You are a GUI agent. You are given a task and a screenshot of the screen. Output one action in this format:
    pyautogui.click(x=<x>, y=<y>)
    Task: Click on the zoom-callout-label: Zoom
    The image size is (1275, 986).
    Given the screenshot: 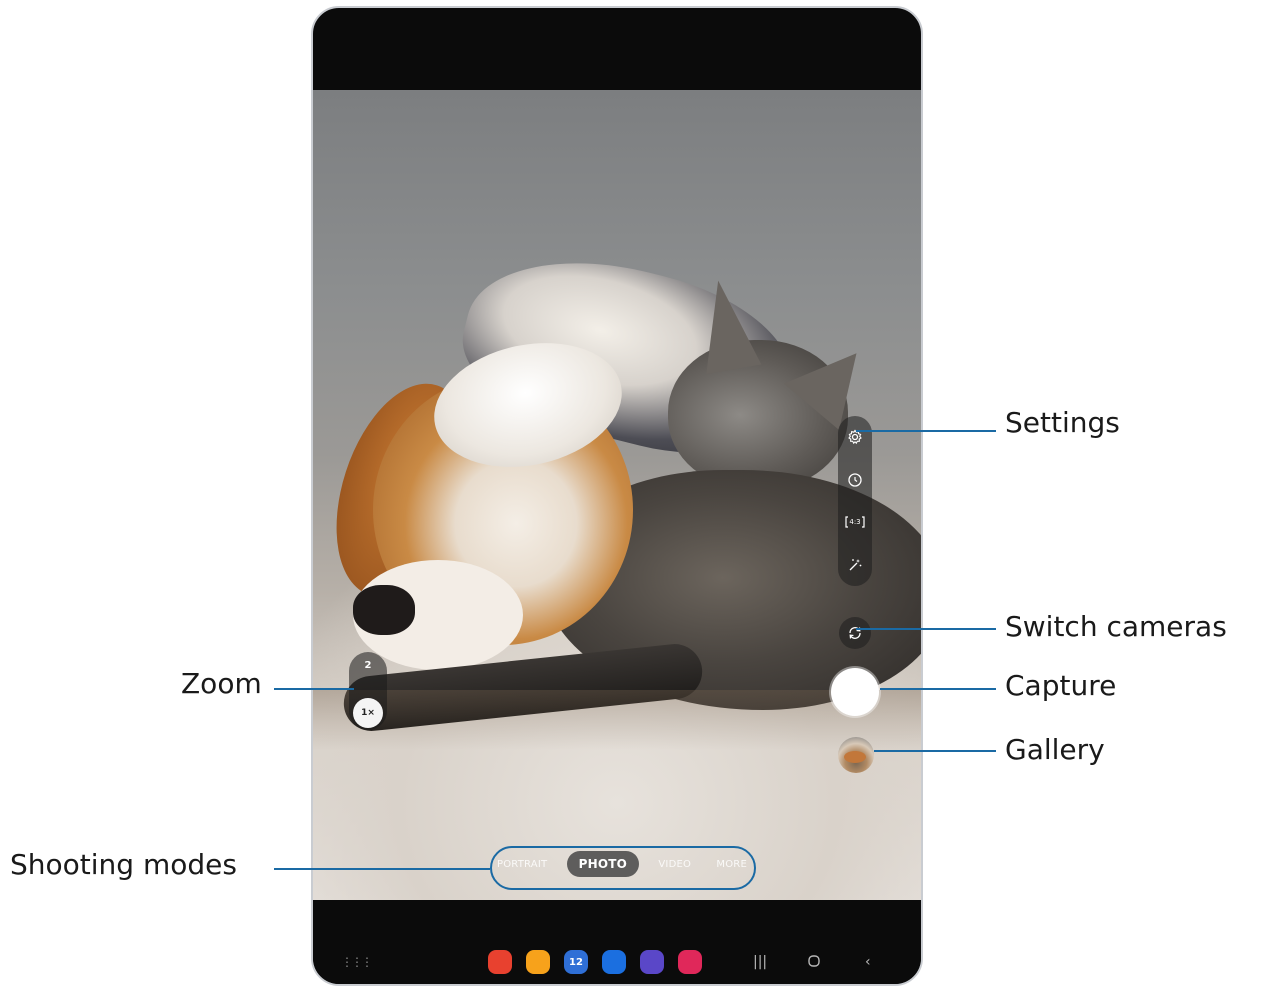 What is the action you would take?
    pyautogui.click(x=221, y=683)
    